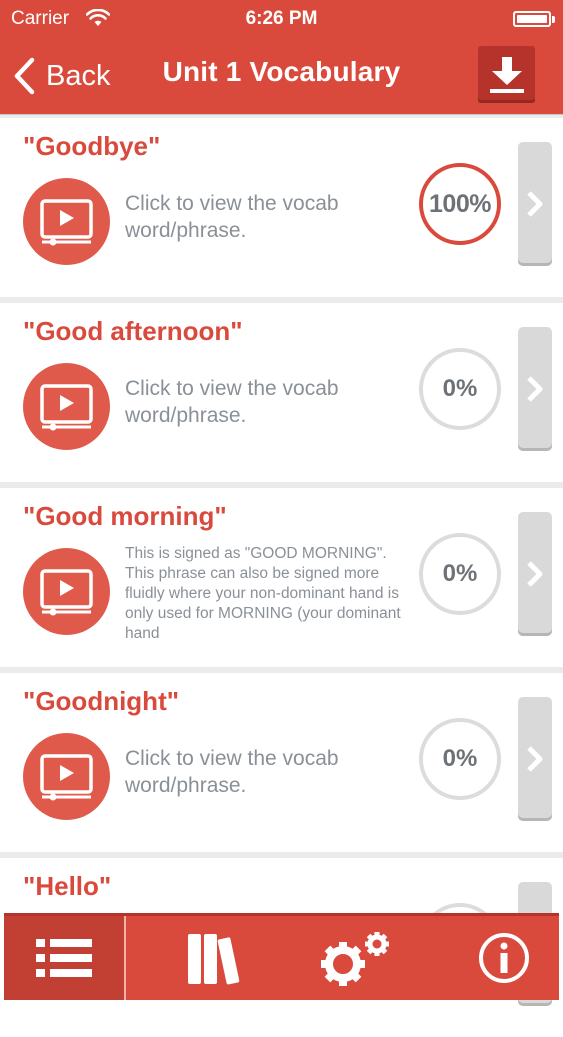 The image size is (563, 1037). I want to click on tab-library, so click(214, 958).